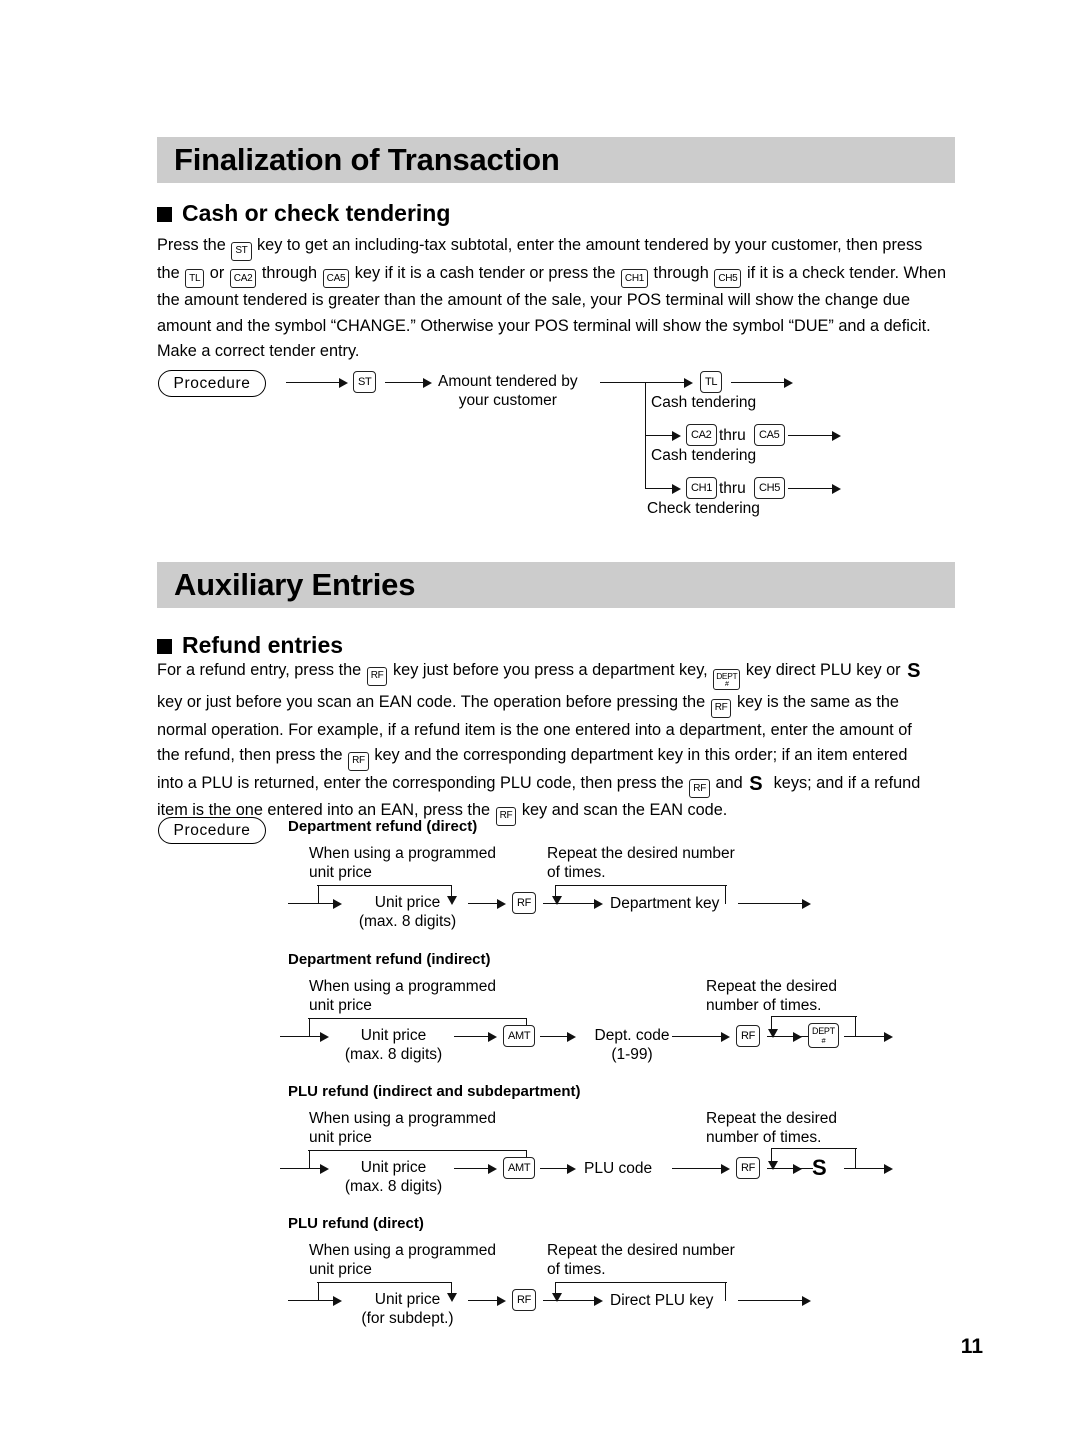 This screenshot has width=1080, height=1454. Describe the element at coordinates (407, 1318) in the screenshot. I see `node-line-2: (for subdept.)` at that location.